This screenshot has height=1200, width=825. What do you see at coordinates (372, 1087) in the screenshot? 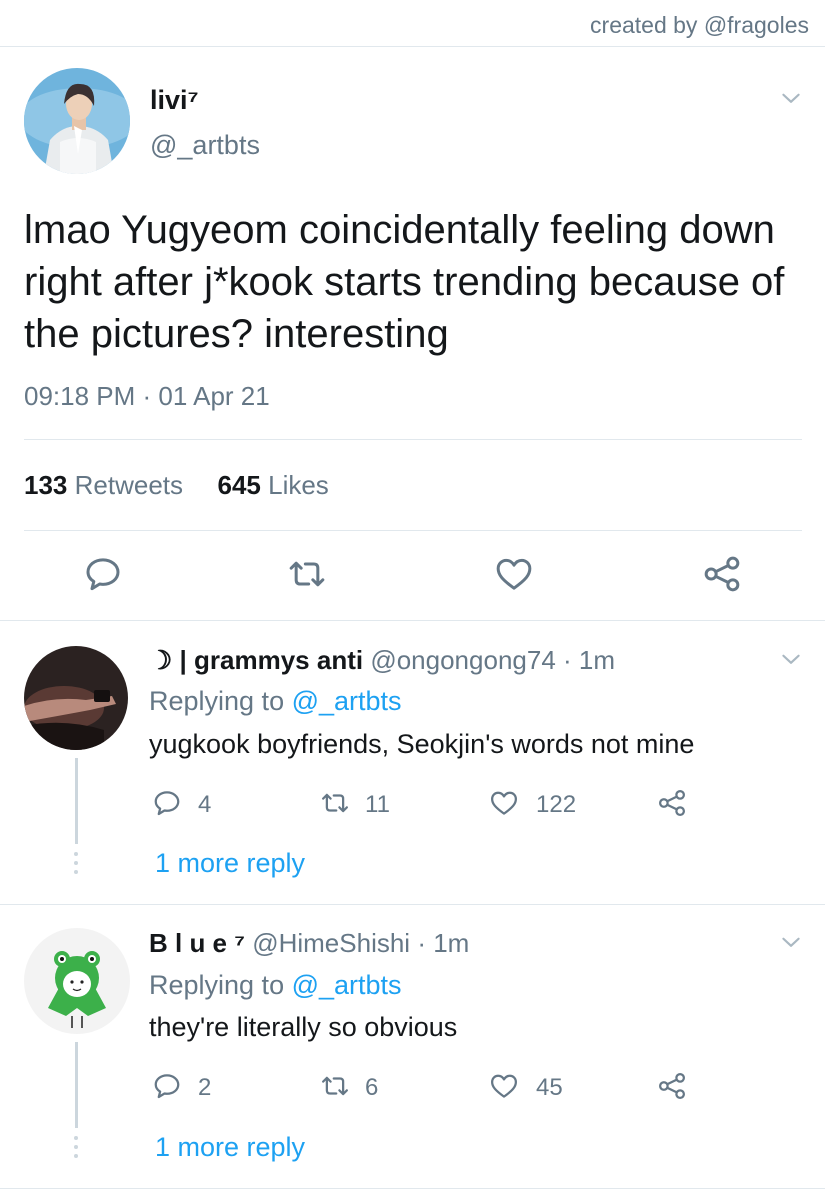
I see `reply-2-retweets-count: 6` at bounding box center [372, 1087].